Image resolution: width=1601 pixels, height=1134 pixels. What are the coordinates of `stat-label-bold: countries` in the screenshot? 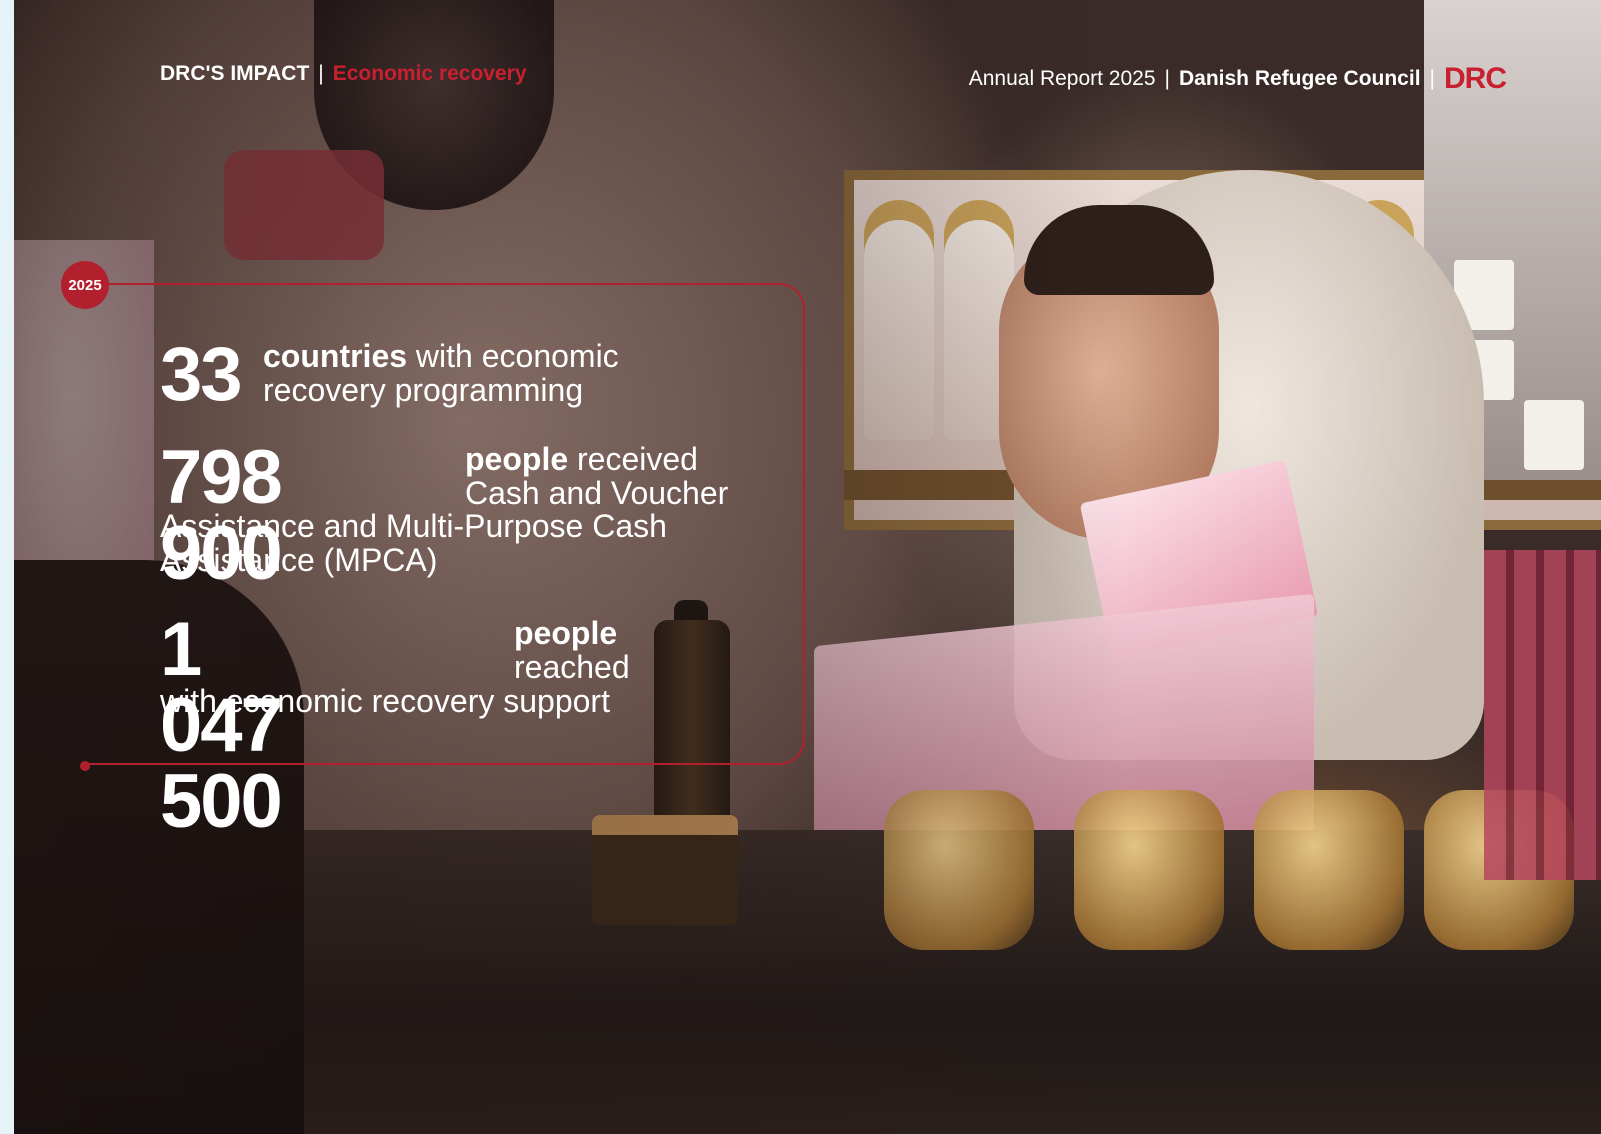 It's located at (335, 356).